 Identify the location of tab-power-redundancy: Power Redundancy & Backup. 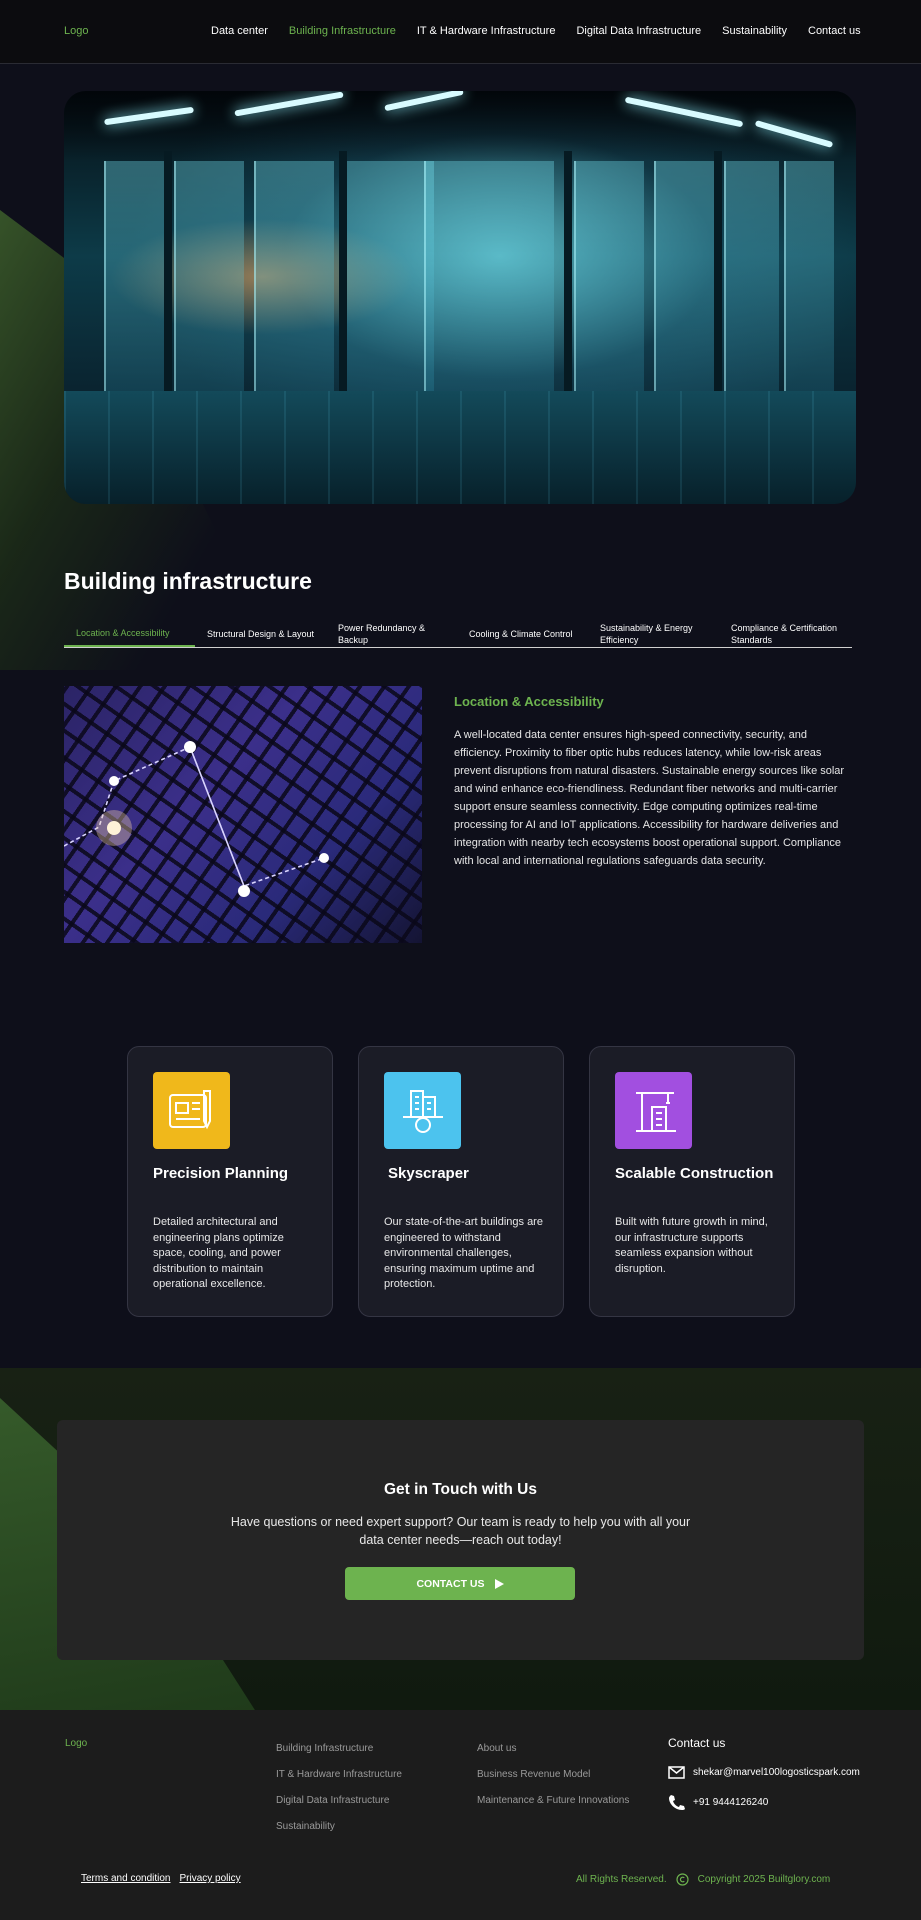
(391, 633).